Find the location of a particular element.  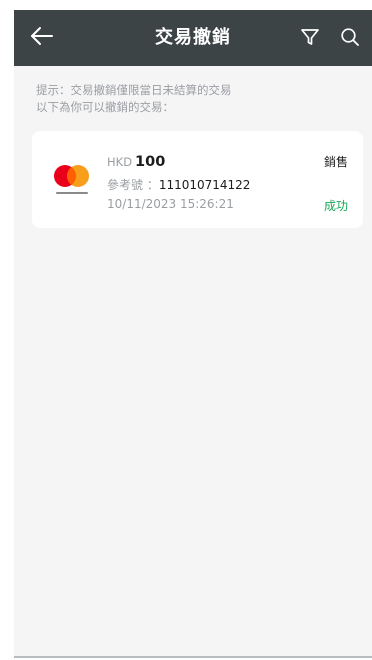

amount-value: 100 is located at coordinates (150, 162).